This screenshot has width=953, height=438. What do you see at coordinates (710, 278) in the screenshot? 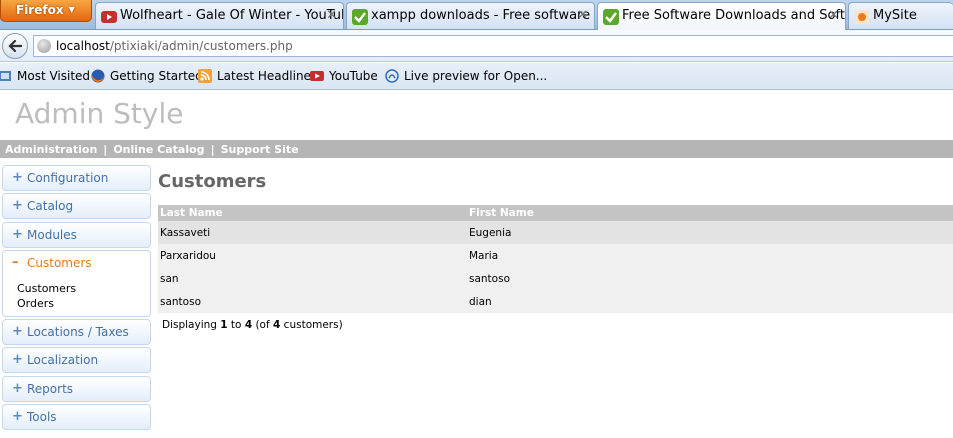
I see `cell-first-name: santoso` at bounding box center [710, 278].